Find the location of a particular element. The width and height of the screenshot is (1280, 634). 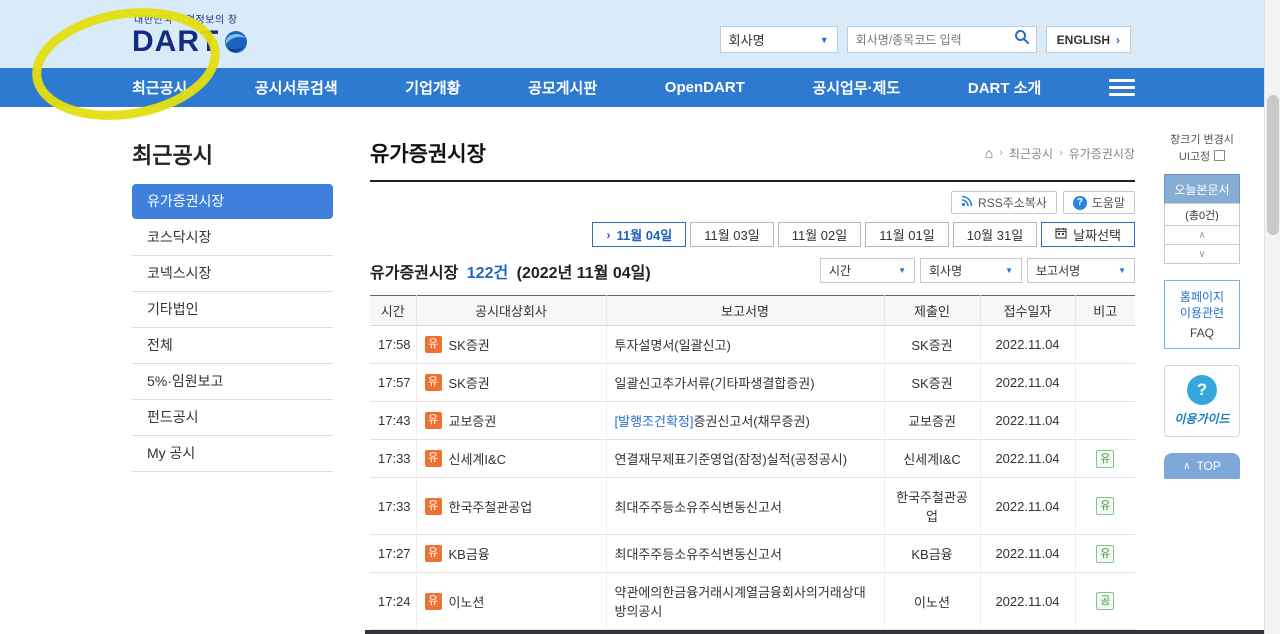

date-picker-button: 날짜선택 is located at coordinates (1088, 234).